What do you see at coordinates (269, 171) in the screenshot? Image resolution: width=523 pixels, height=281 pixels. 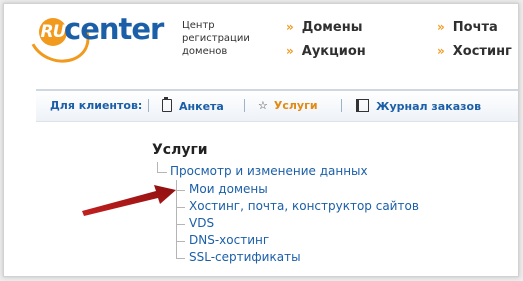 I see `tree-item-view-edit-data: Просмотр и изменение данных` at bounding box center [269, 171].